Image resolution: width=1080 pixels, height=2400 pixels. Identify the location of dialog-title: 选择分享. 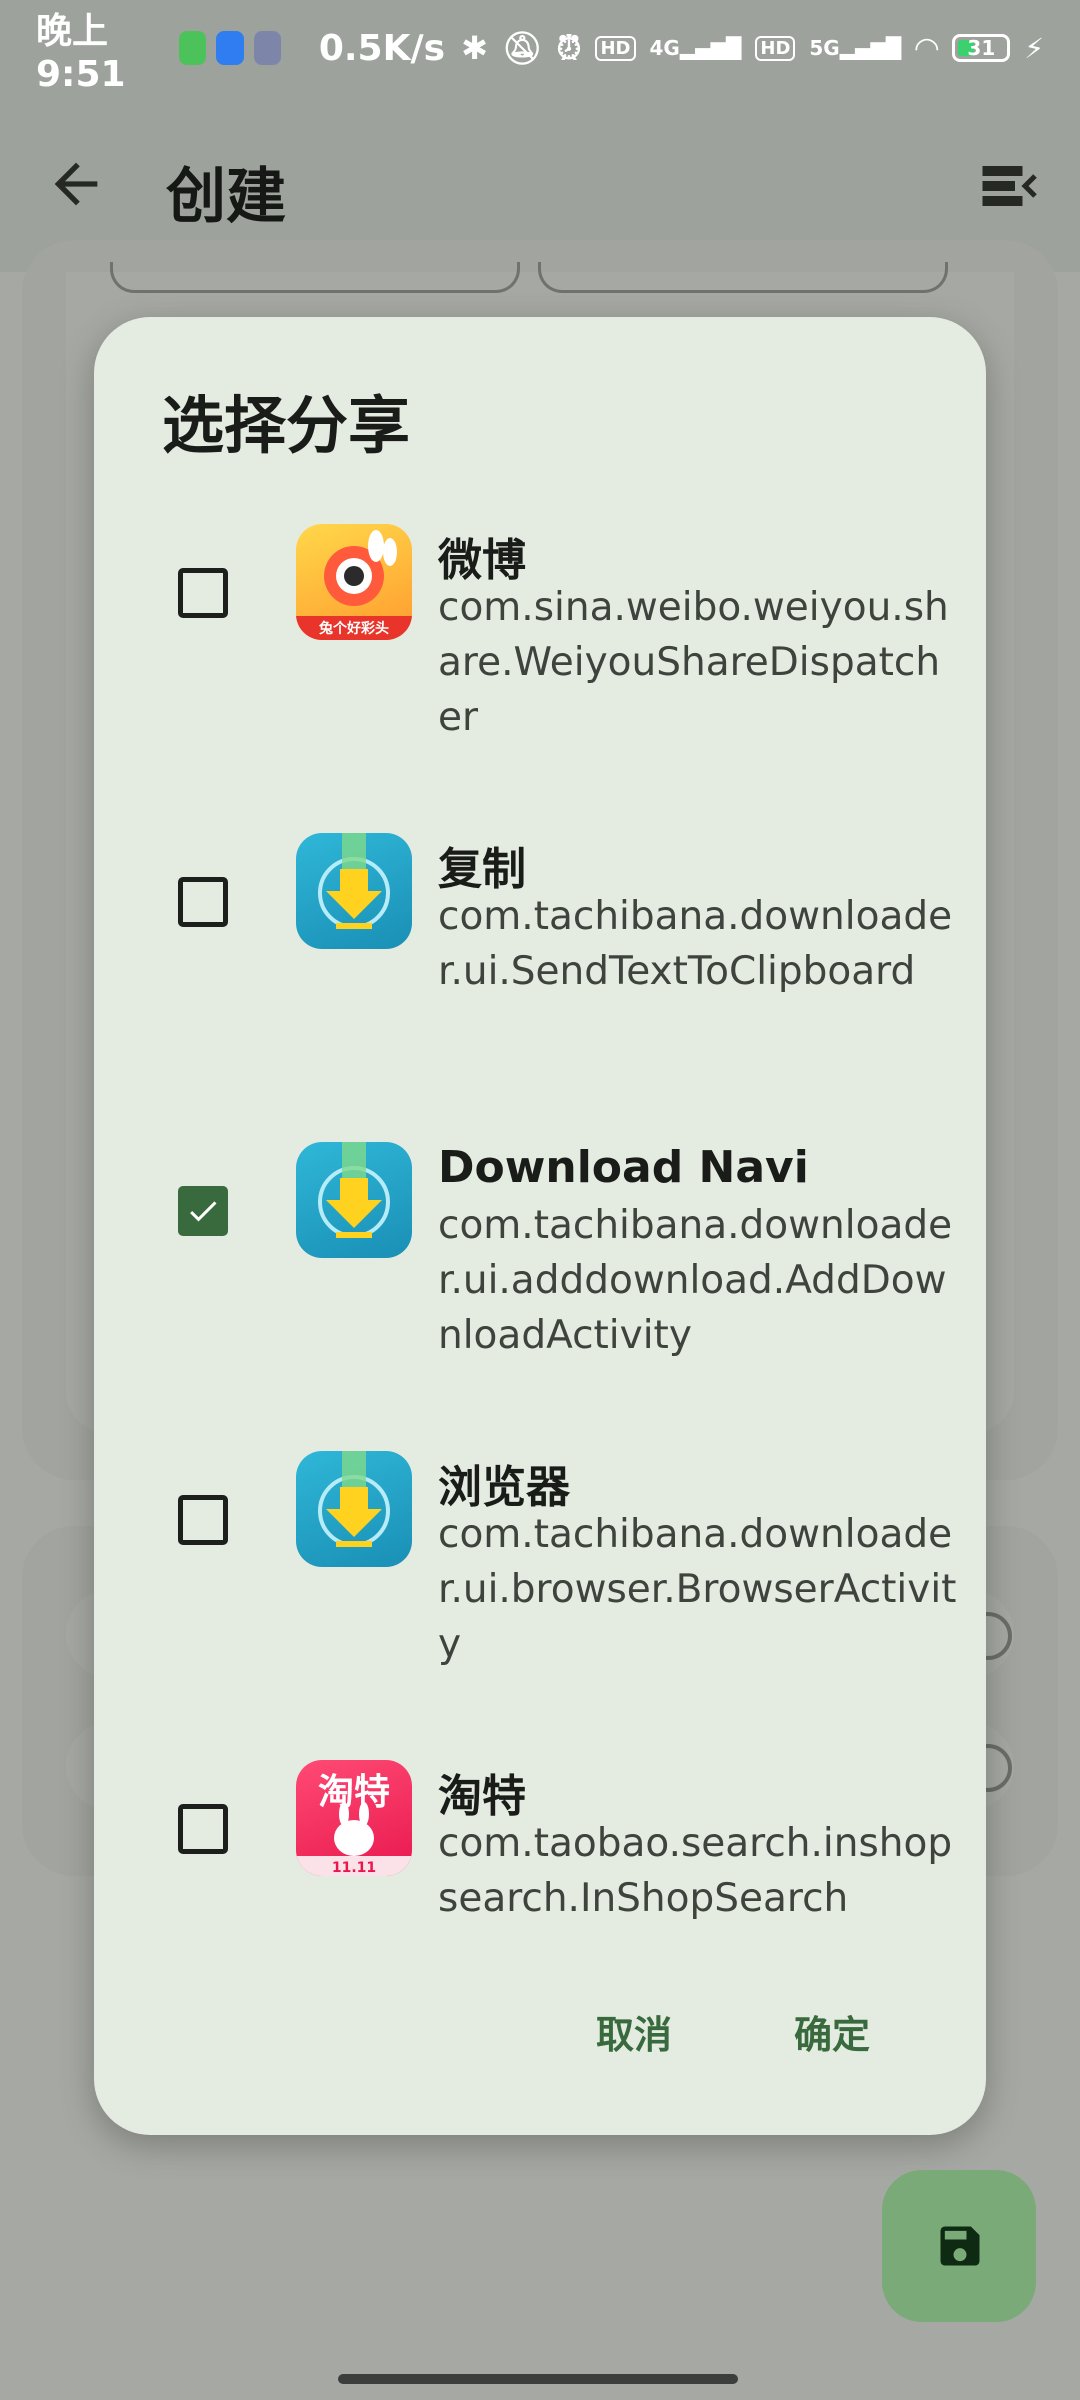
(286, 425).